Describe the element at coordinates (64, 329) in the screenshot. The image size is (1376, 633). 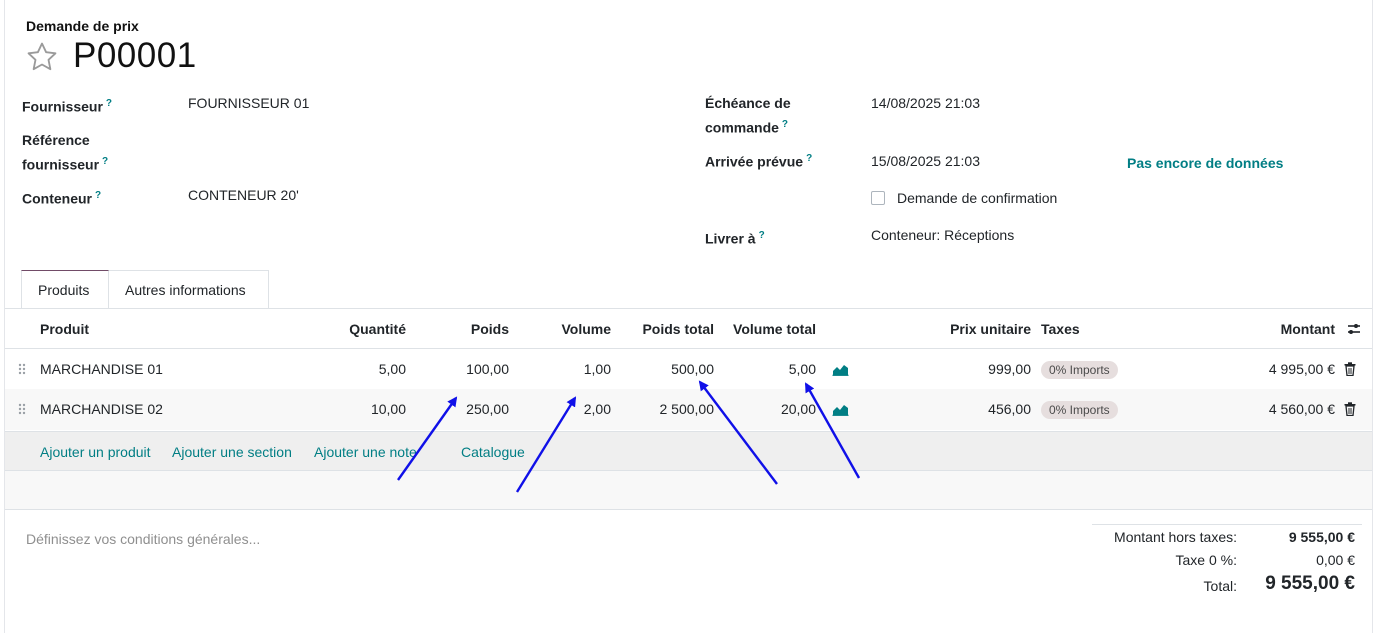
I see `column-header-product: Produit` at that location.